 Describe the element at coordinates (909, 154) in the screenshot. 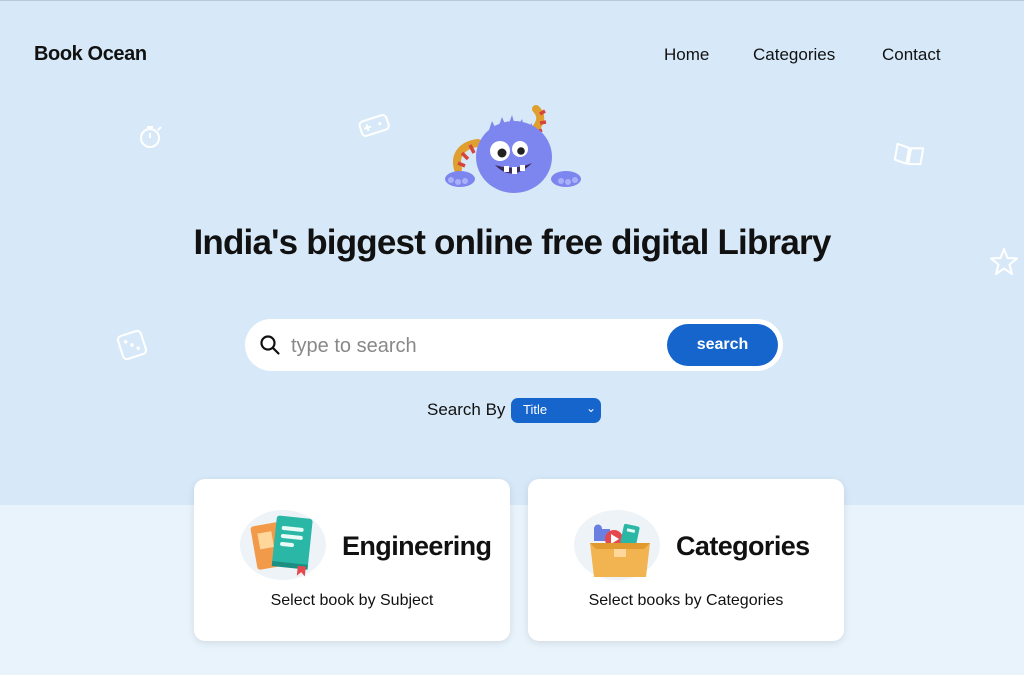

I see `open-book-icon` at that location.